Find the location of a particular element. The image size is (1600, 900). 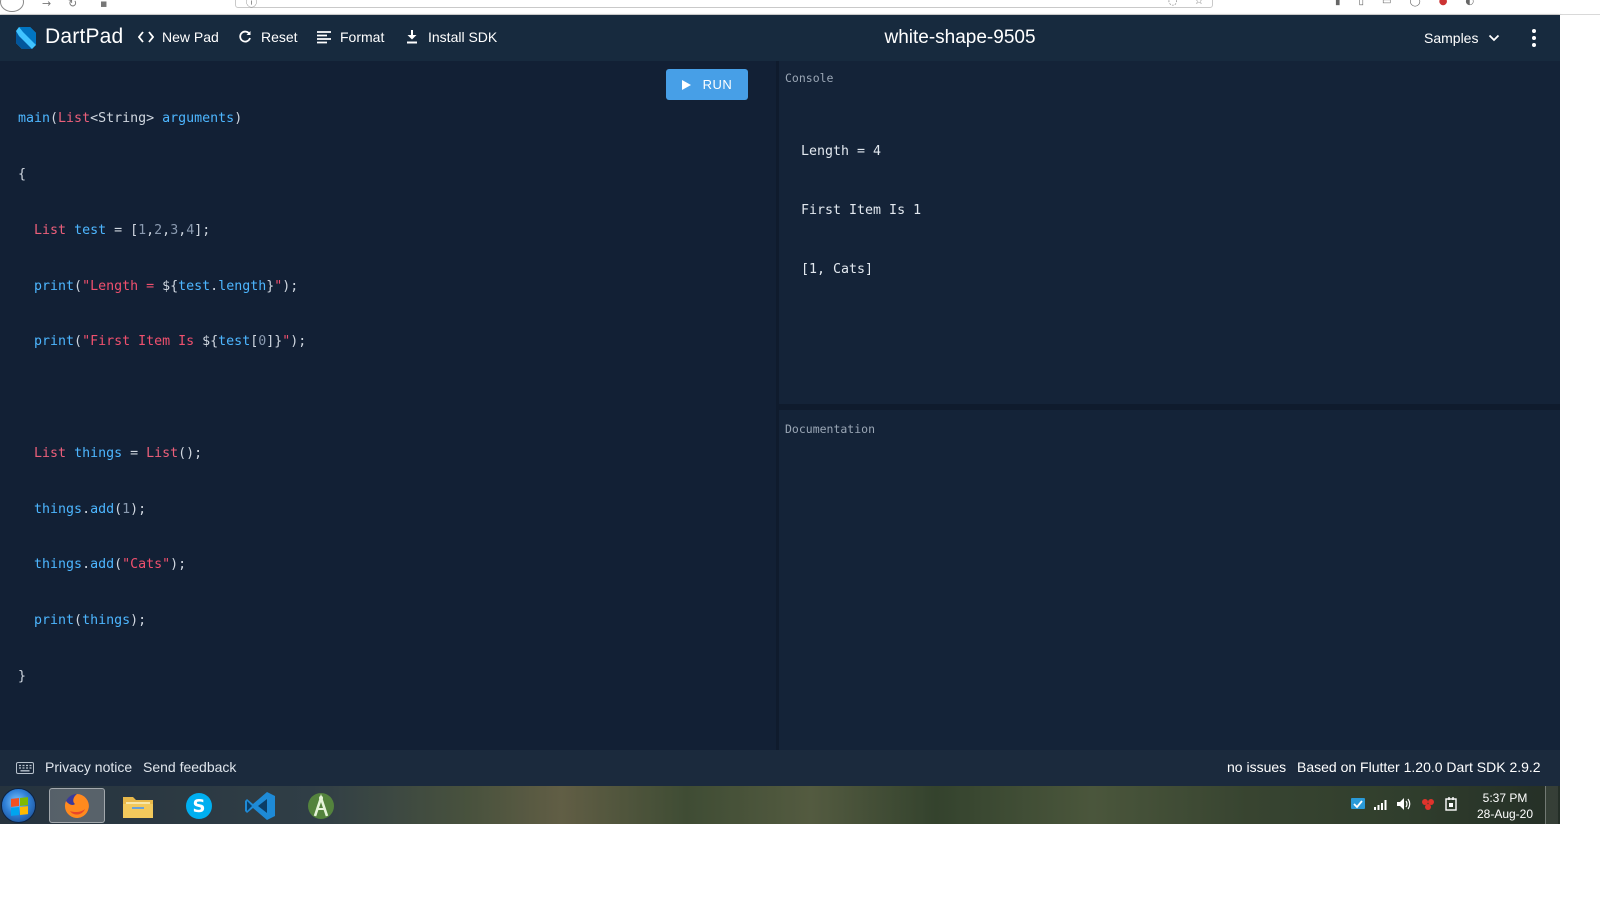

privacy-notice-link: Privacy notice is located at coordinates (88, 767).